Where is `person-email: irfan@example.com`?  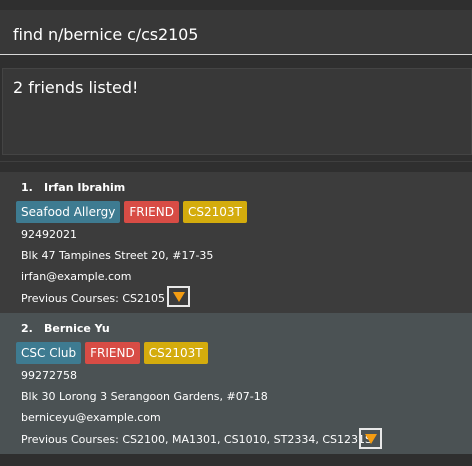
person-email: irfan@example.com is located at coordinates (76, 276).